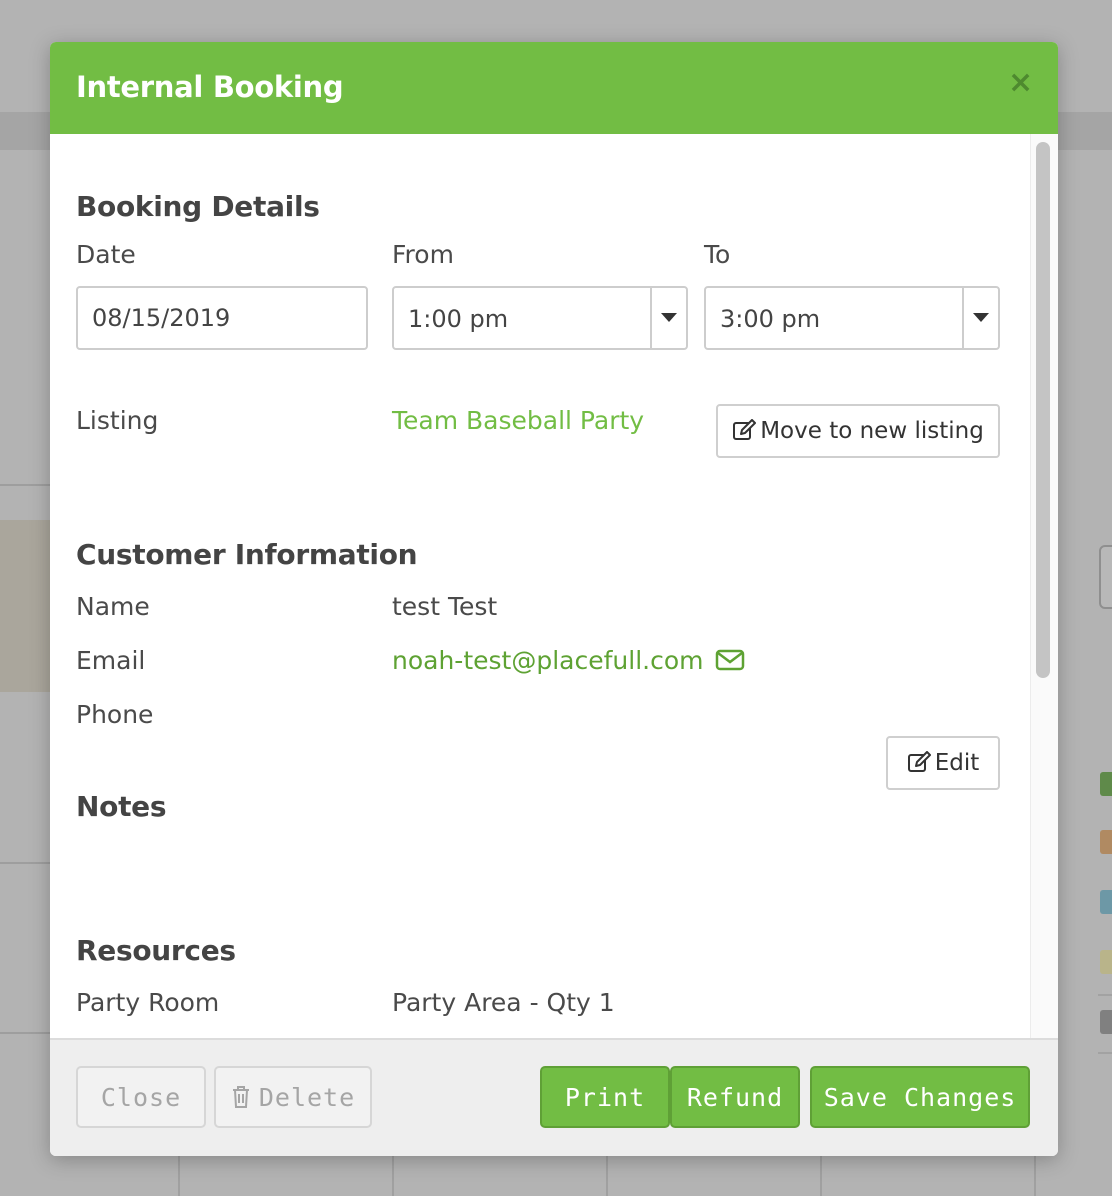 The width and height of the screenshot is (1112, 1196). What do you see at coordinates (872, 431) in the screenshot?
I see `move-to-new-listing-label: Move to new listing` at bounding box center [872, 431].